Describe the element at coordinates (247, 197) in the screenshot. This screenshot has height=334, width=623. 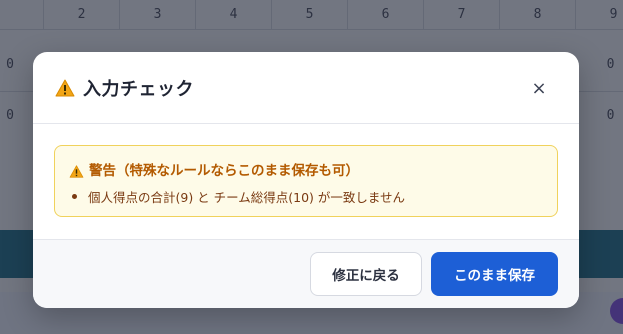
I see `warning-message: 個人得点の合計(9) と チーム総得点(10) が一致しません` at that location.